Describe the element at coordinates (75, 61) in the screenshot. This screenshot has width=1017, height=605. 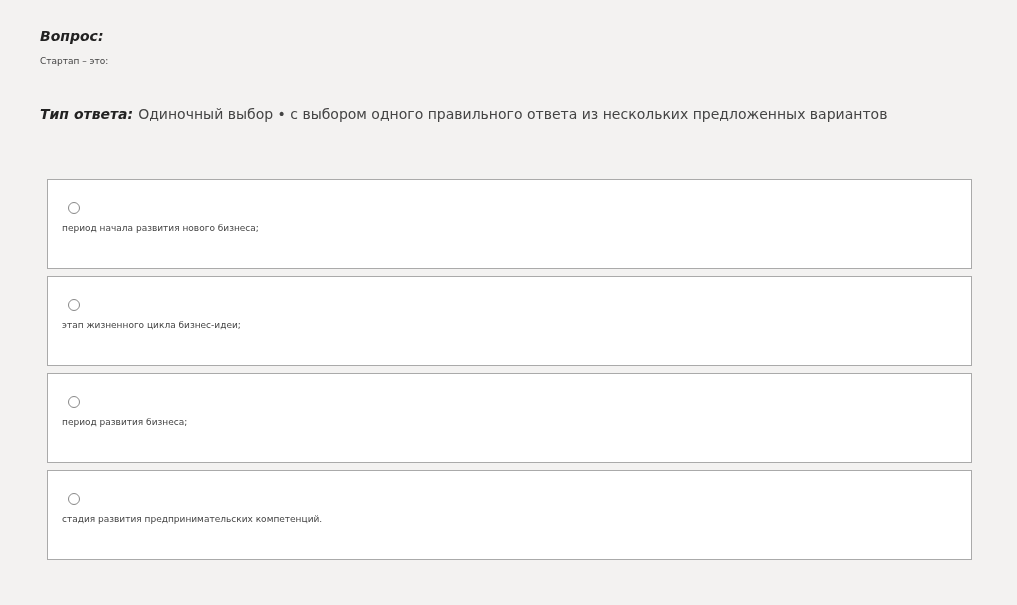
I see `question-text: Стартап – это:` at that location.